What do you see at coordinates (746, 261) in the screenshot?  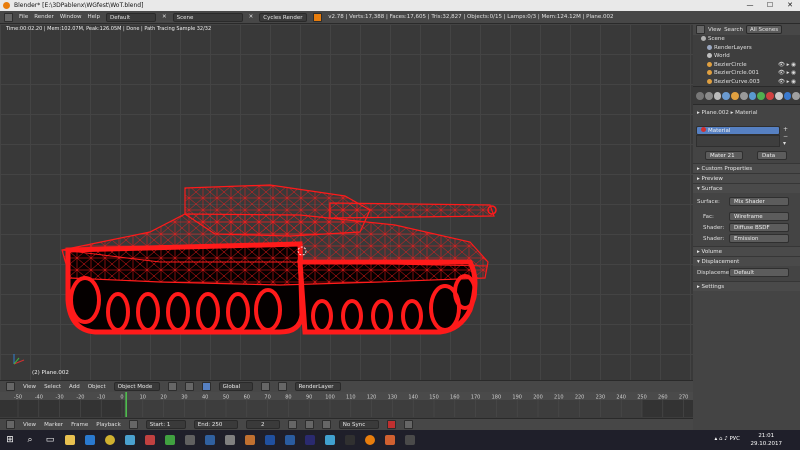 I see `panel-displacement: ▾ Displacement` at bounding box center [746, 261].